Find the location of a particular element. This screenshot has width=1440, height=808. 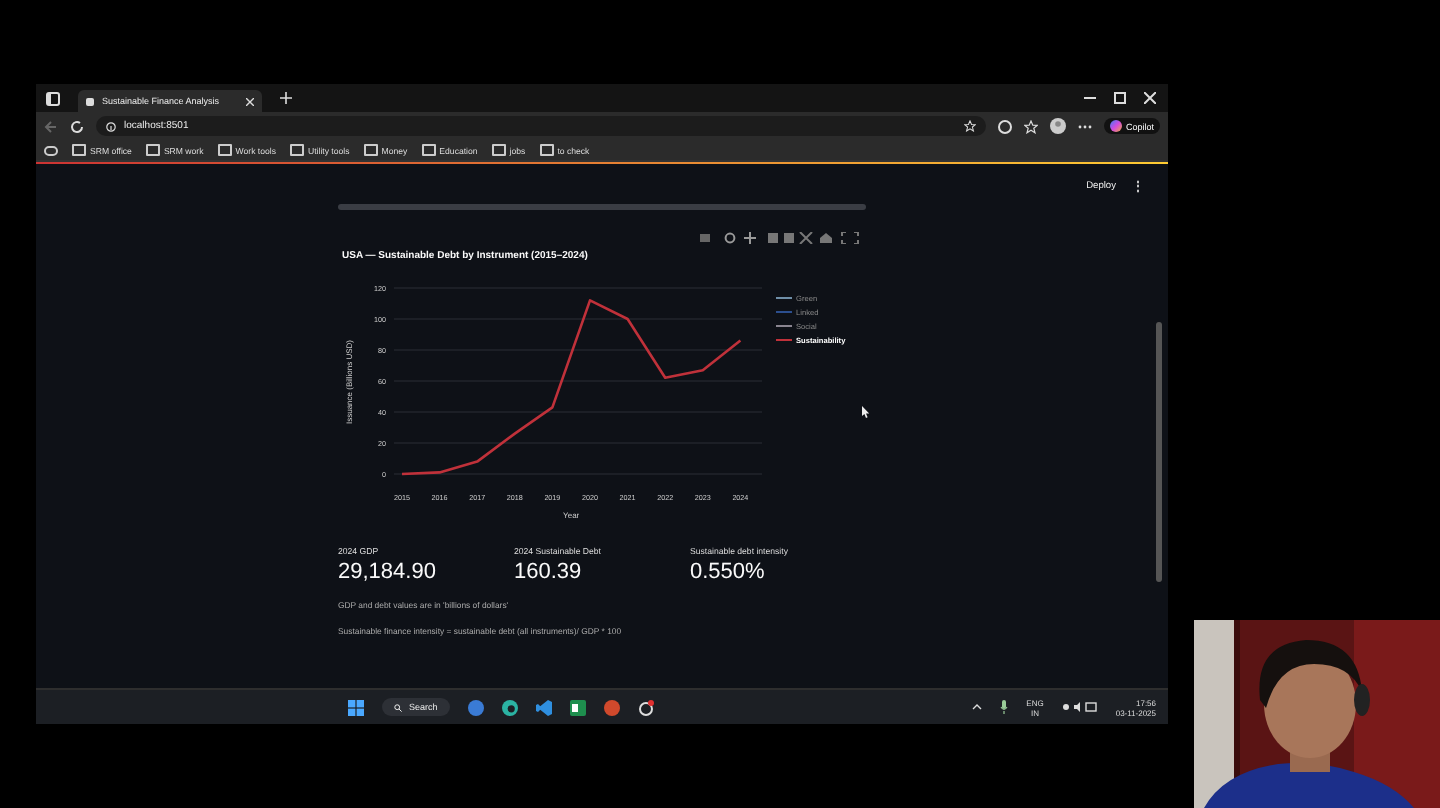

page-icon is located at coordinates (90, 101).